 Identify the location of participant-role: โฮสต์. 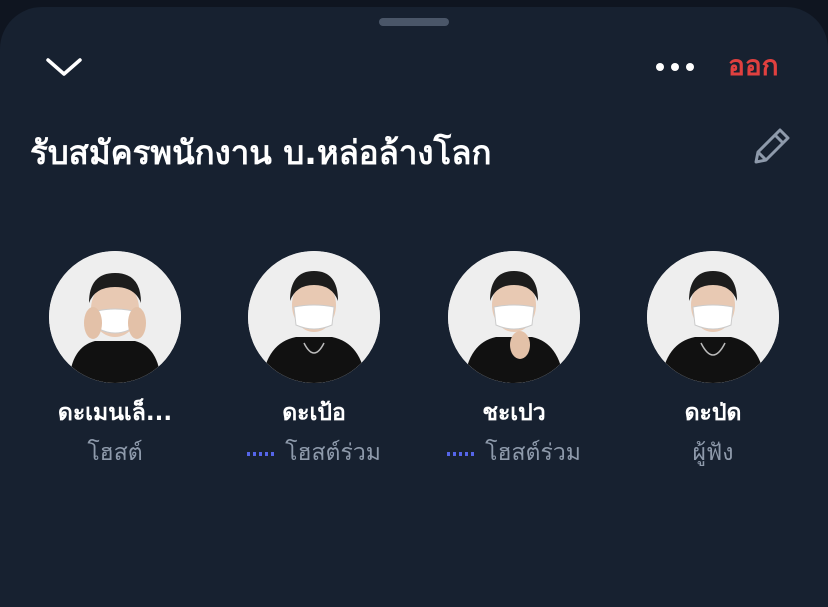
(115, 453).